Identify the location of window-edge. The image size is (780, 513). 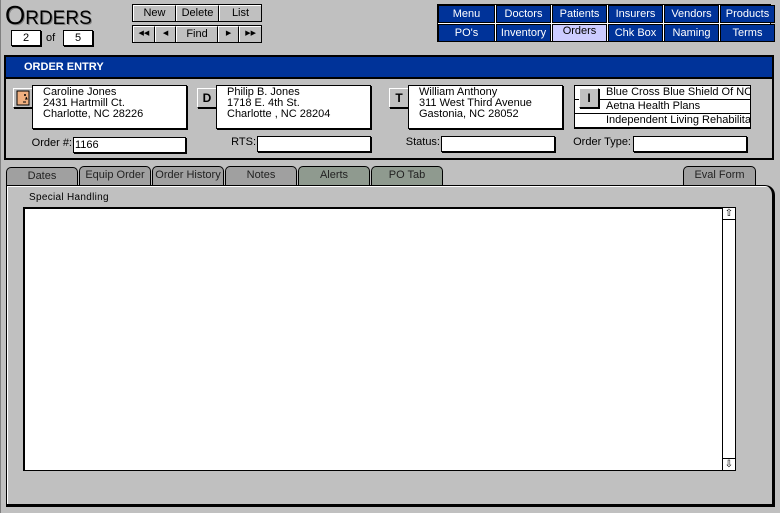
(1, 256).